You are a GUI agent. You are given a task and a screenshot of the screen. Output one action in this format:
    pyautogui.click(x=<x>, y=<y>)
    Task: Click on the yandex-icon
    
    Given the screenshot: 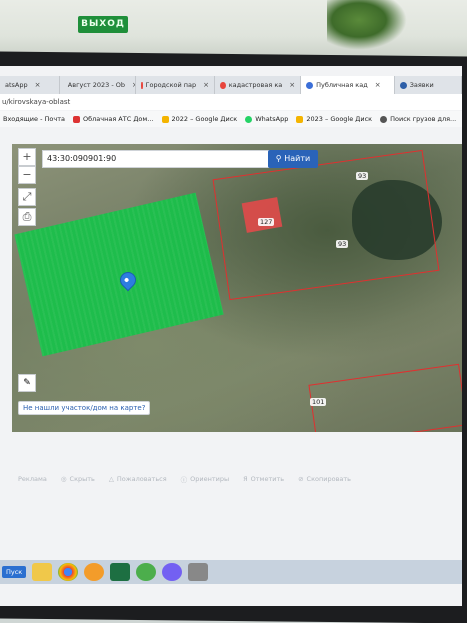 What is the action you would take?
    pyautogui.click(x=223, y=85)
    